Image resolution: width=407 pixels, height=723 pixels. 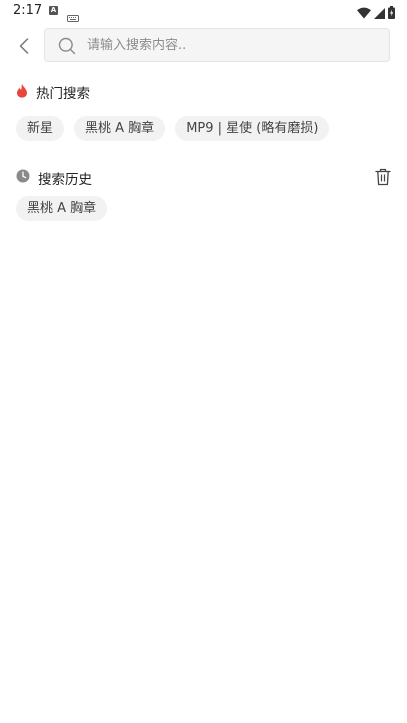 I want to click on hot-search-tag: 新星, so click(x=40, y=128).